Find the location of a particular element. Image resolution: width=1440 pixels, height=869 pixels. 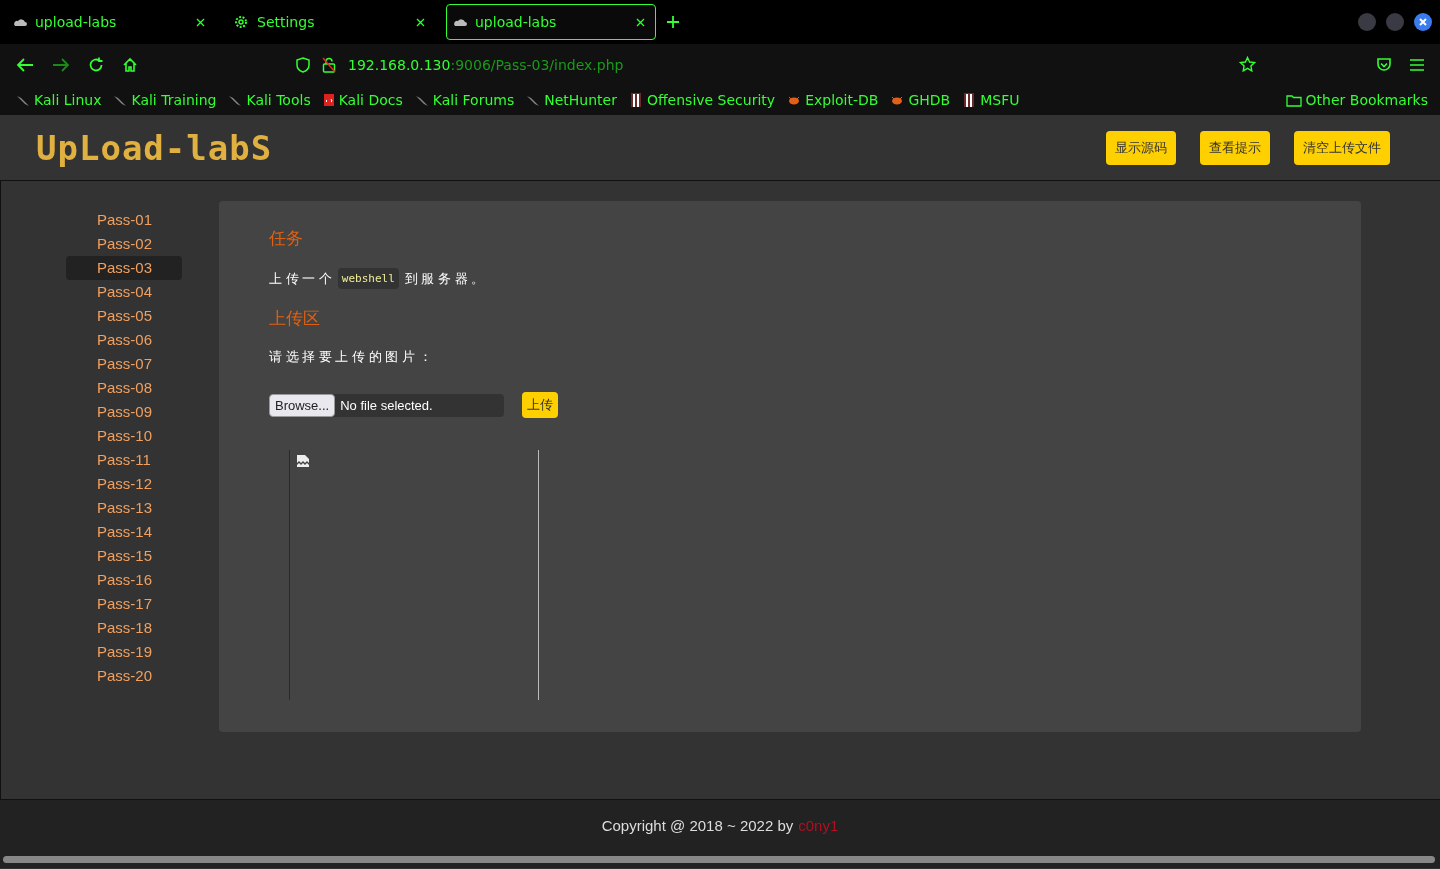

bookmark-link: NetHunter is located at coordinates (571, 100).